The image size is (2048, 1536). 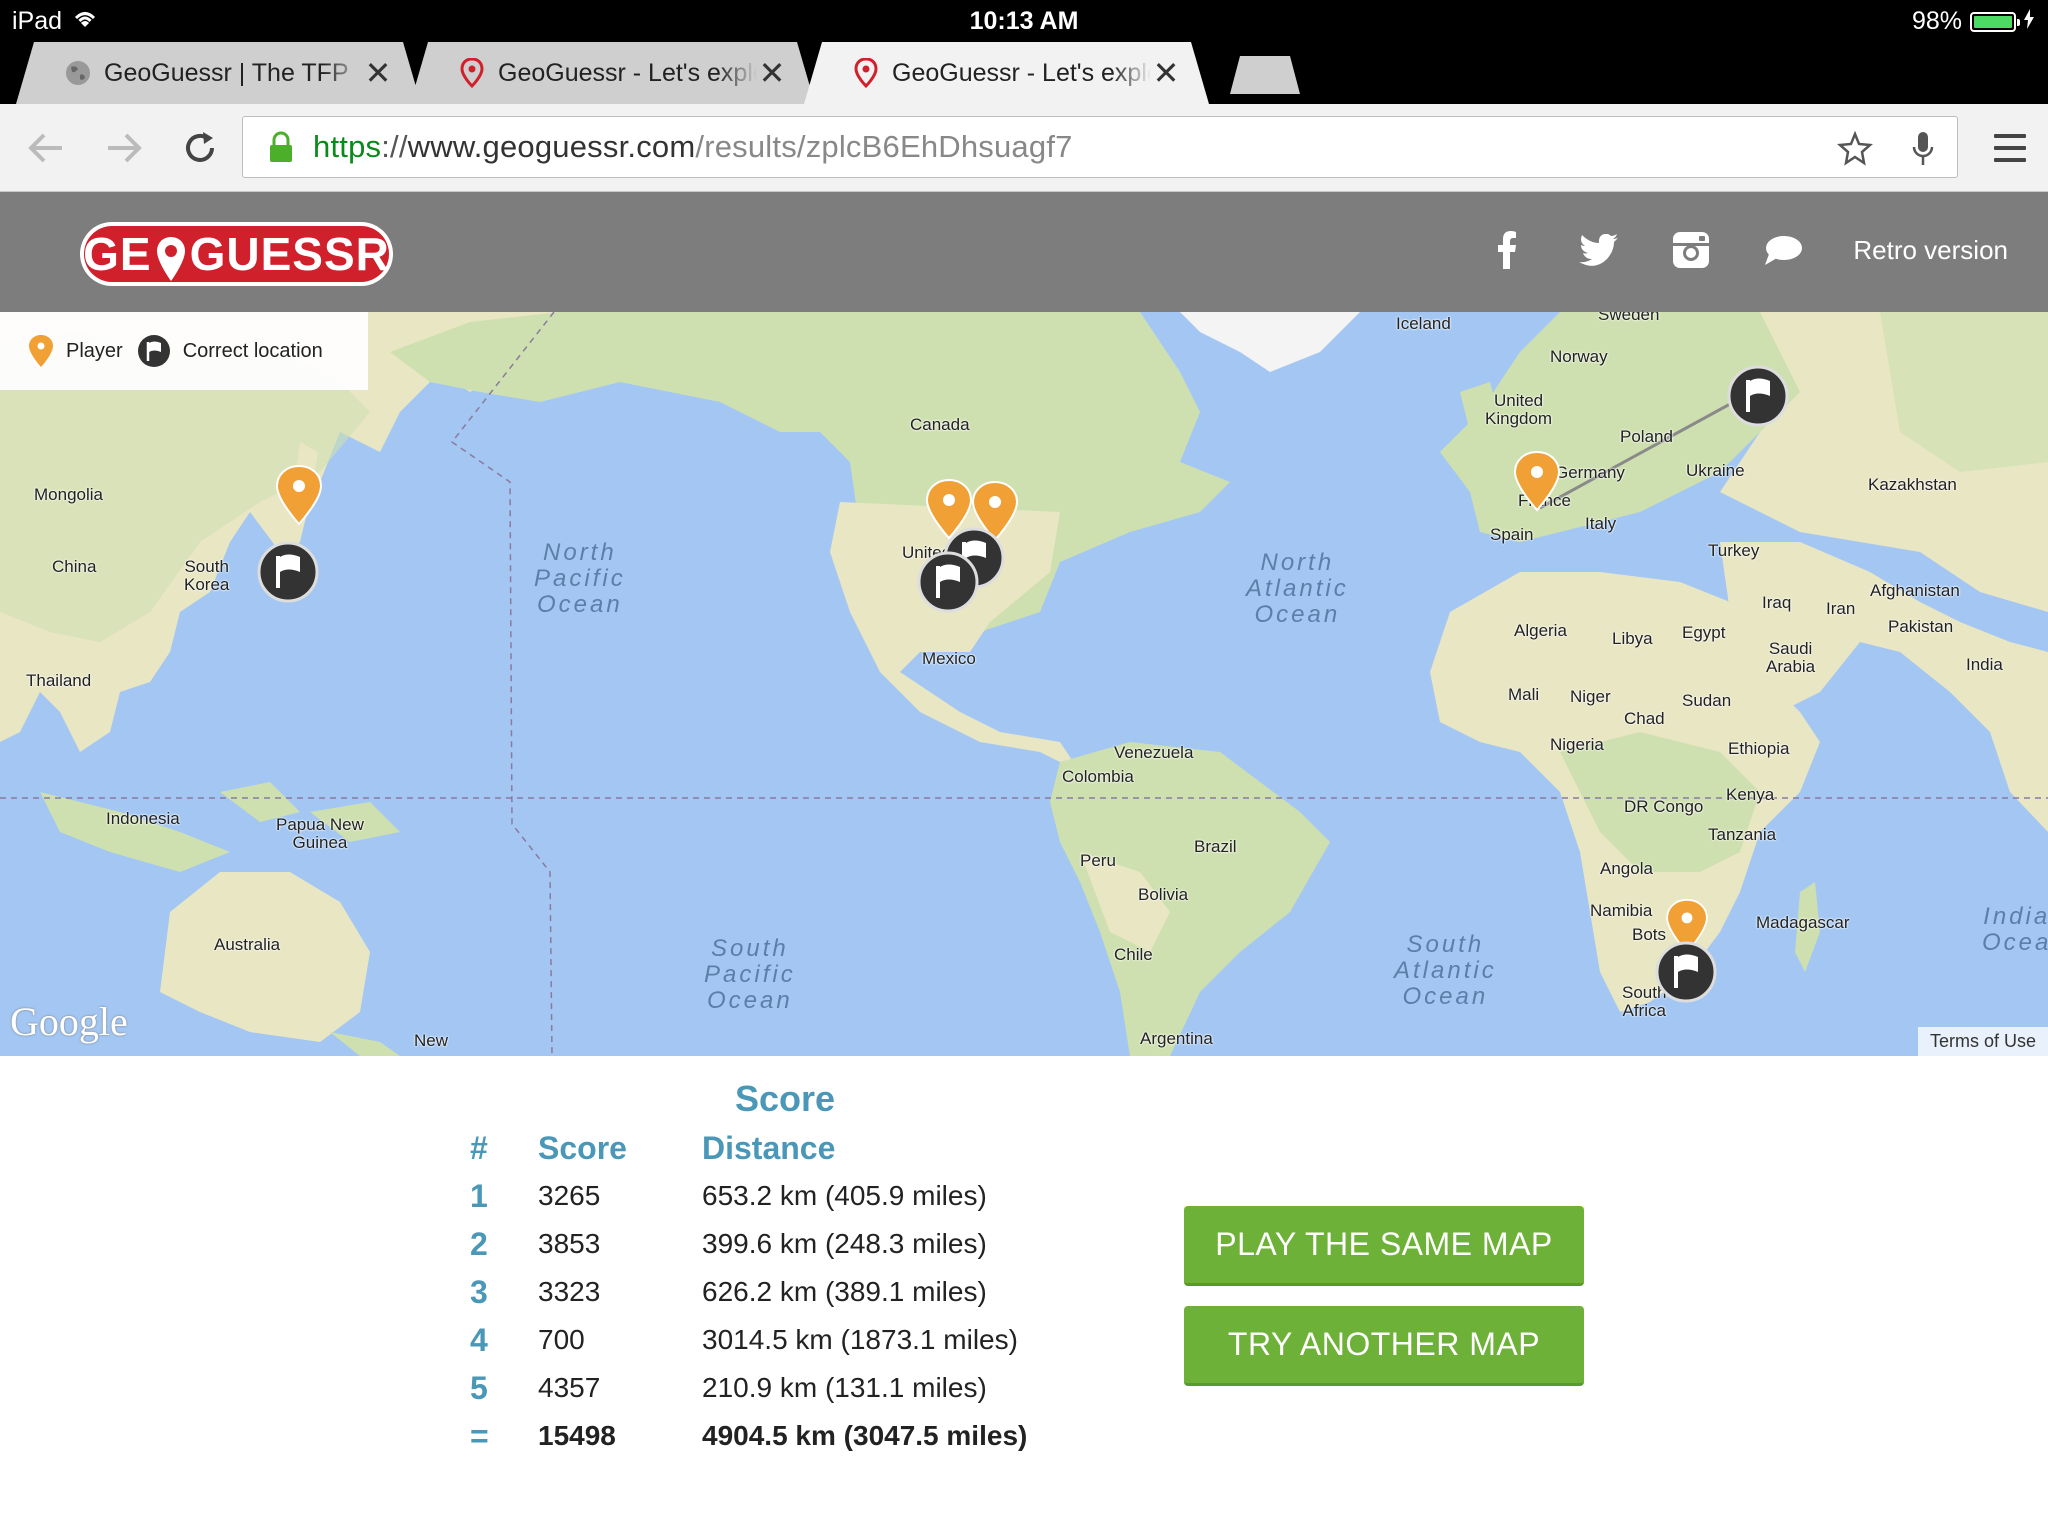 I want to click on logo-pin-icon, so click(x=171, y=258).